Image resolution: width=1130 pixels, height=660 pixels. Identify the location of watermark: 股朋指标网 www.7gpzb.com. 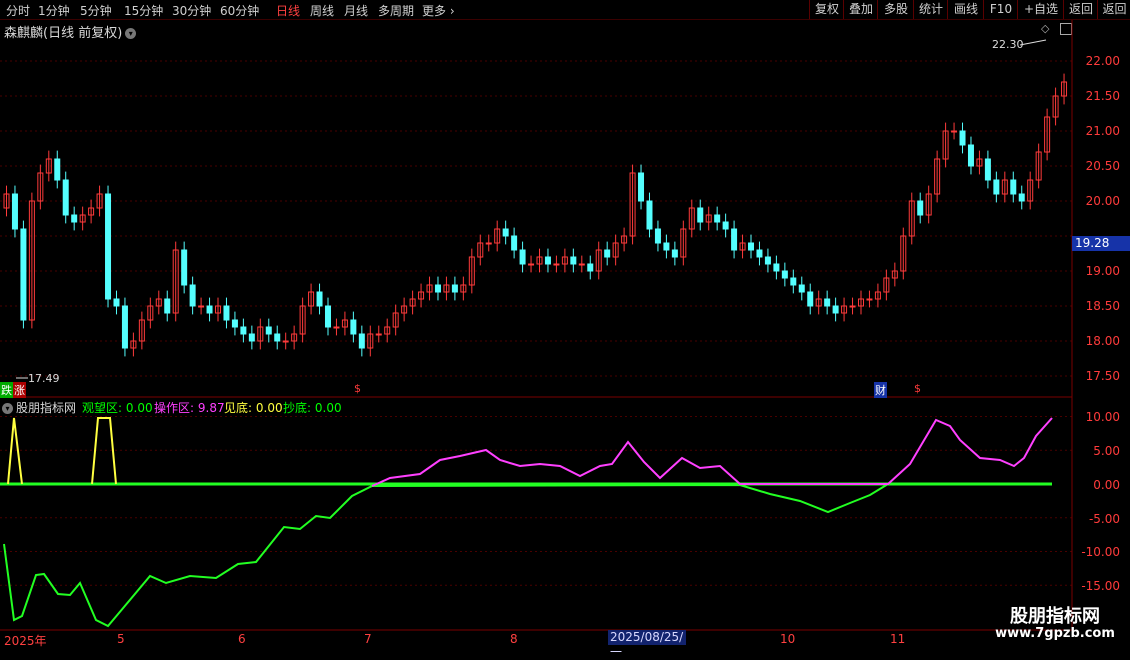
(1055, 624).